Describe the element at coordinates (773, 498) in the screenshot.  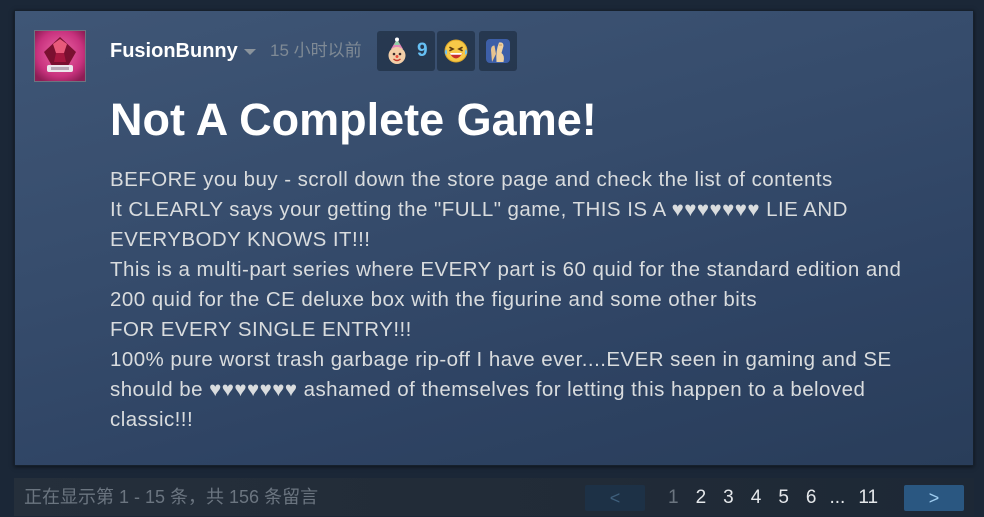
I see `page-numbers: 1 2 3 4 5 6 ... 11` at that location.